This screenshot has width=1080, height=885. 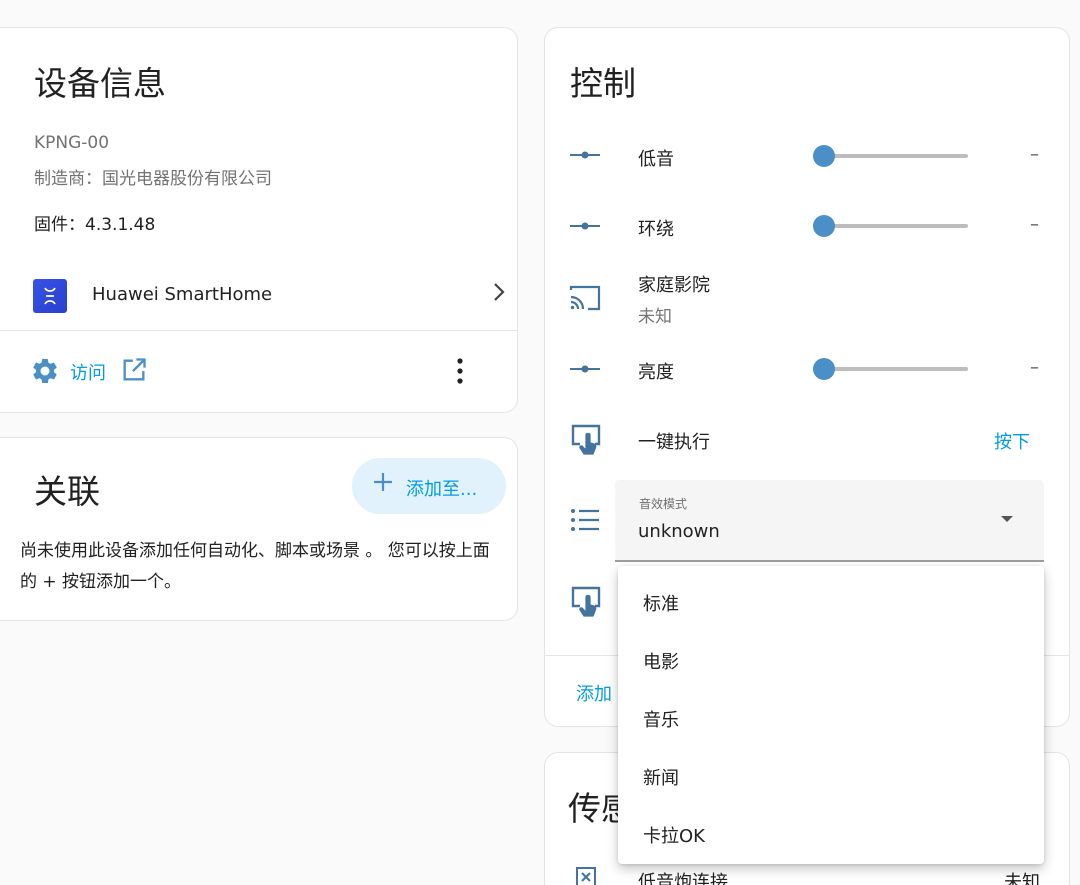 What do you see at coordinates (661, 604) in the screenshot?
I see `menu-item-label: 标准` at bounding box center [661, 604].